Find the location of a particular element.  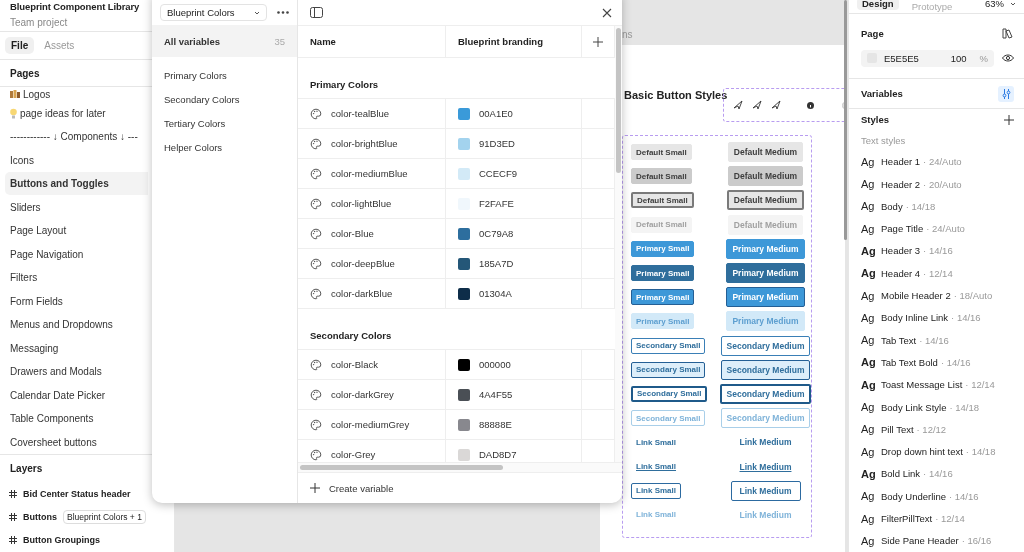

text-style-item: Ag Toast Message List · 12/14 is located at coordinates (936, 384).